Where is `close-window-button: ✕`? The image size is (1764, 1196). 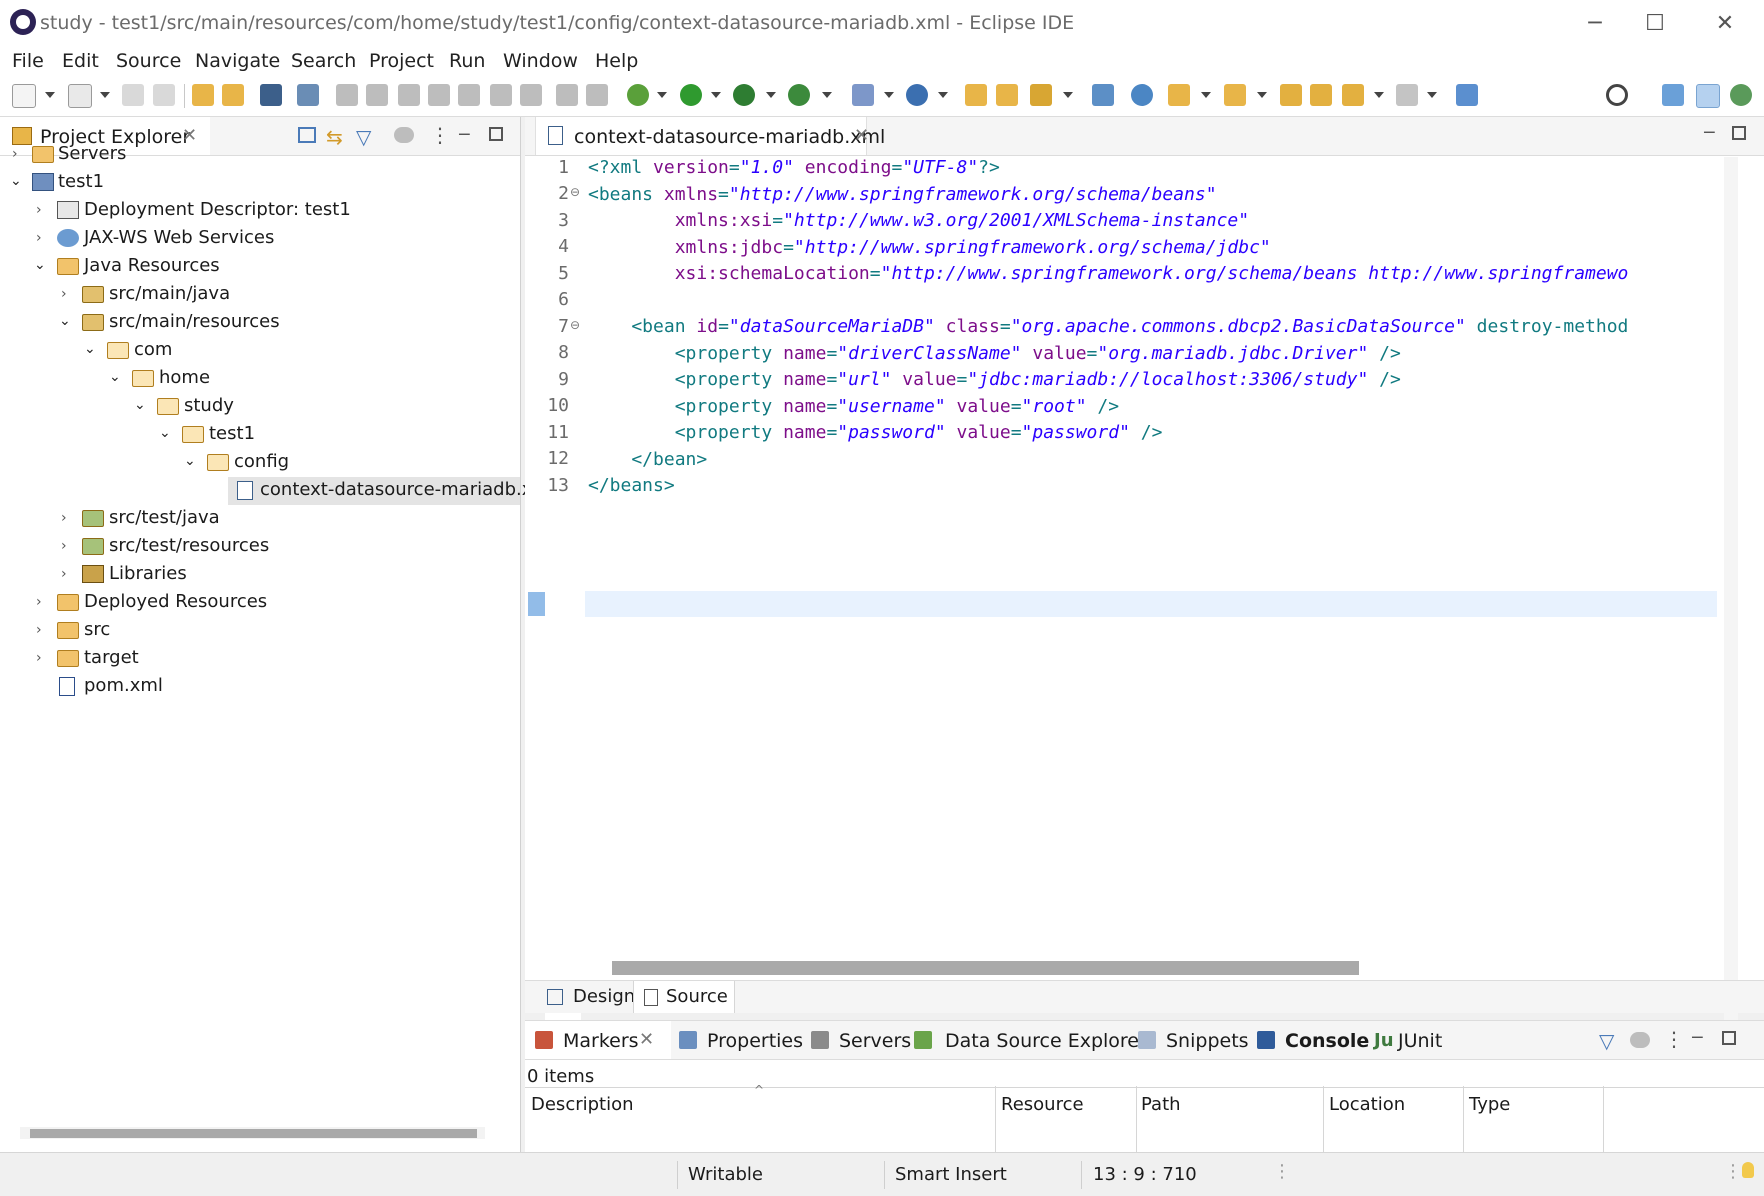 close-window-button: ✕ is located at coordinates (1725, 23).